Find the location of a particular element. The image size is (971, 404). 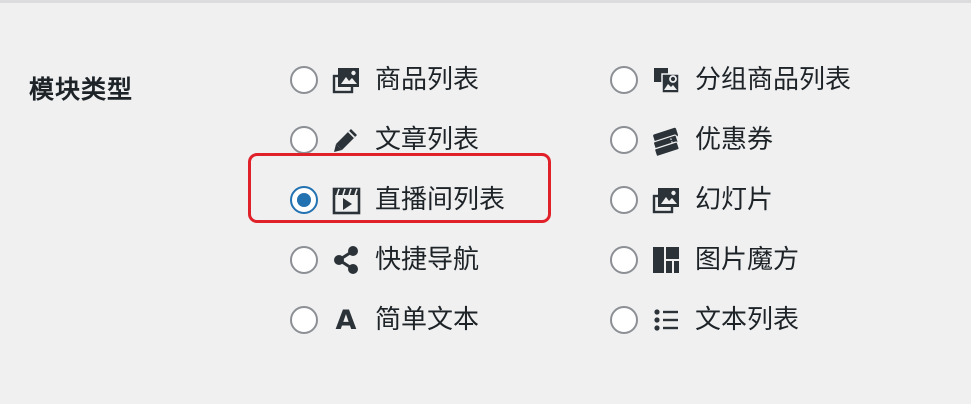

option-simple-text: A 简单文本 is located at coordinates (397, 320).